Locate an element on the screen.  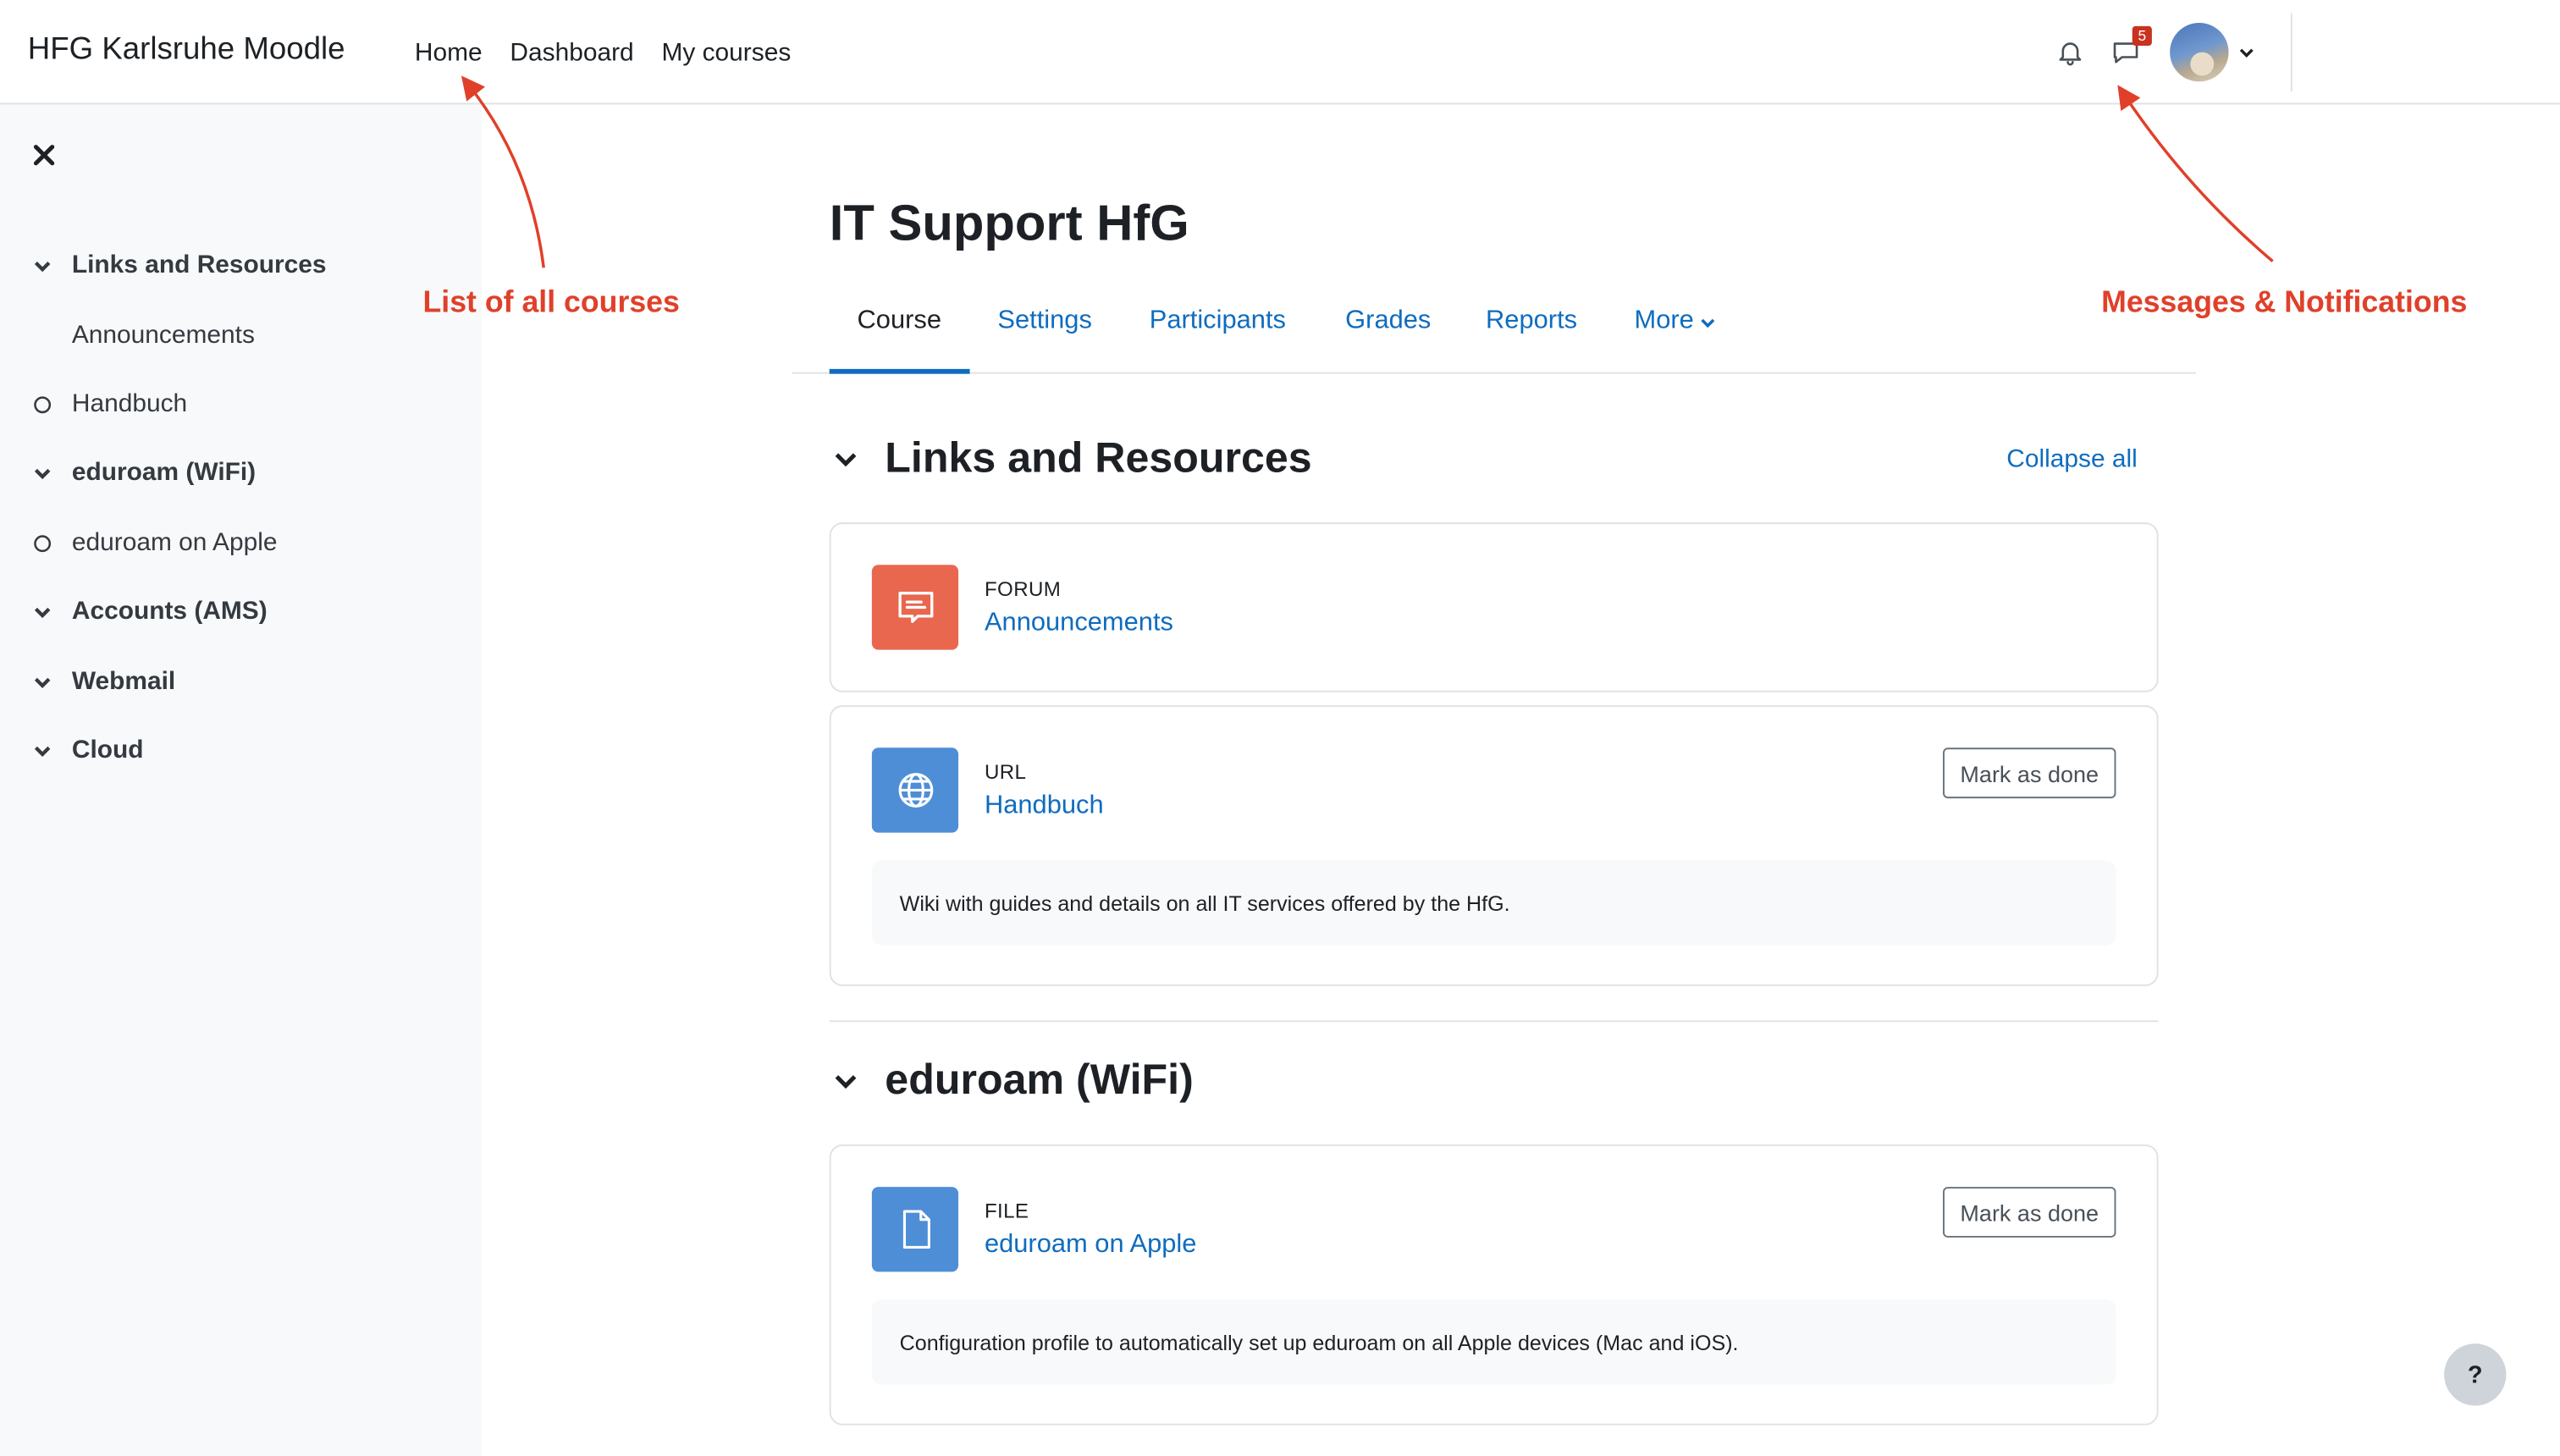
close-drawer-button is located at coordinates (44, 159).